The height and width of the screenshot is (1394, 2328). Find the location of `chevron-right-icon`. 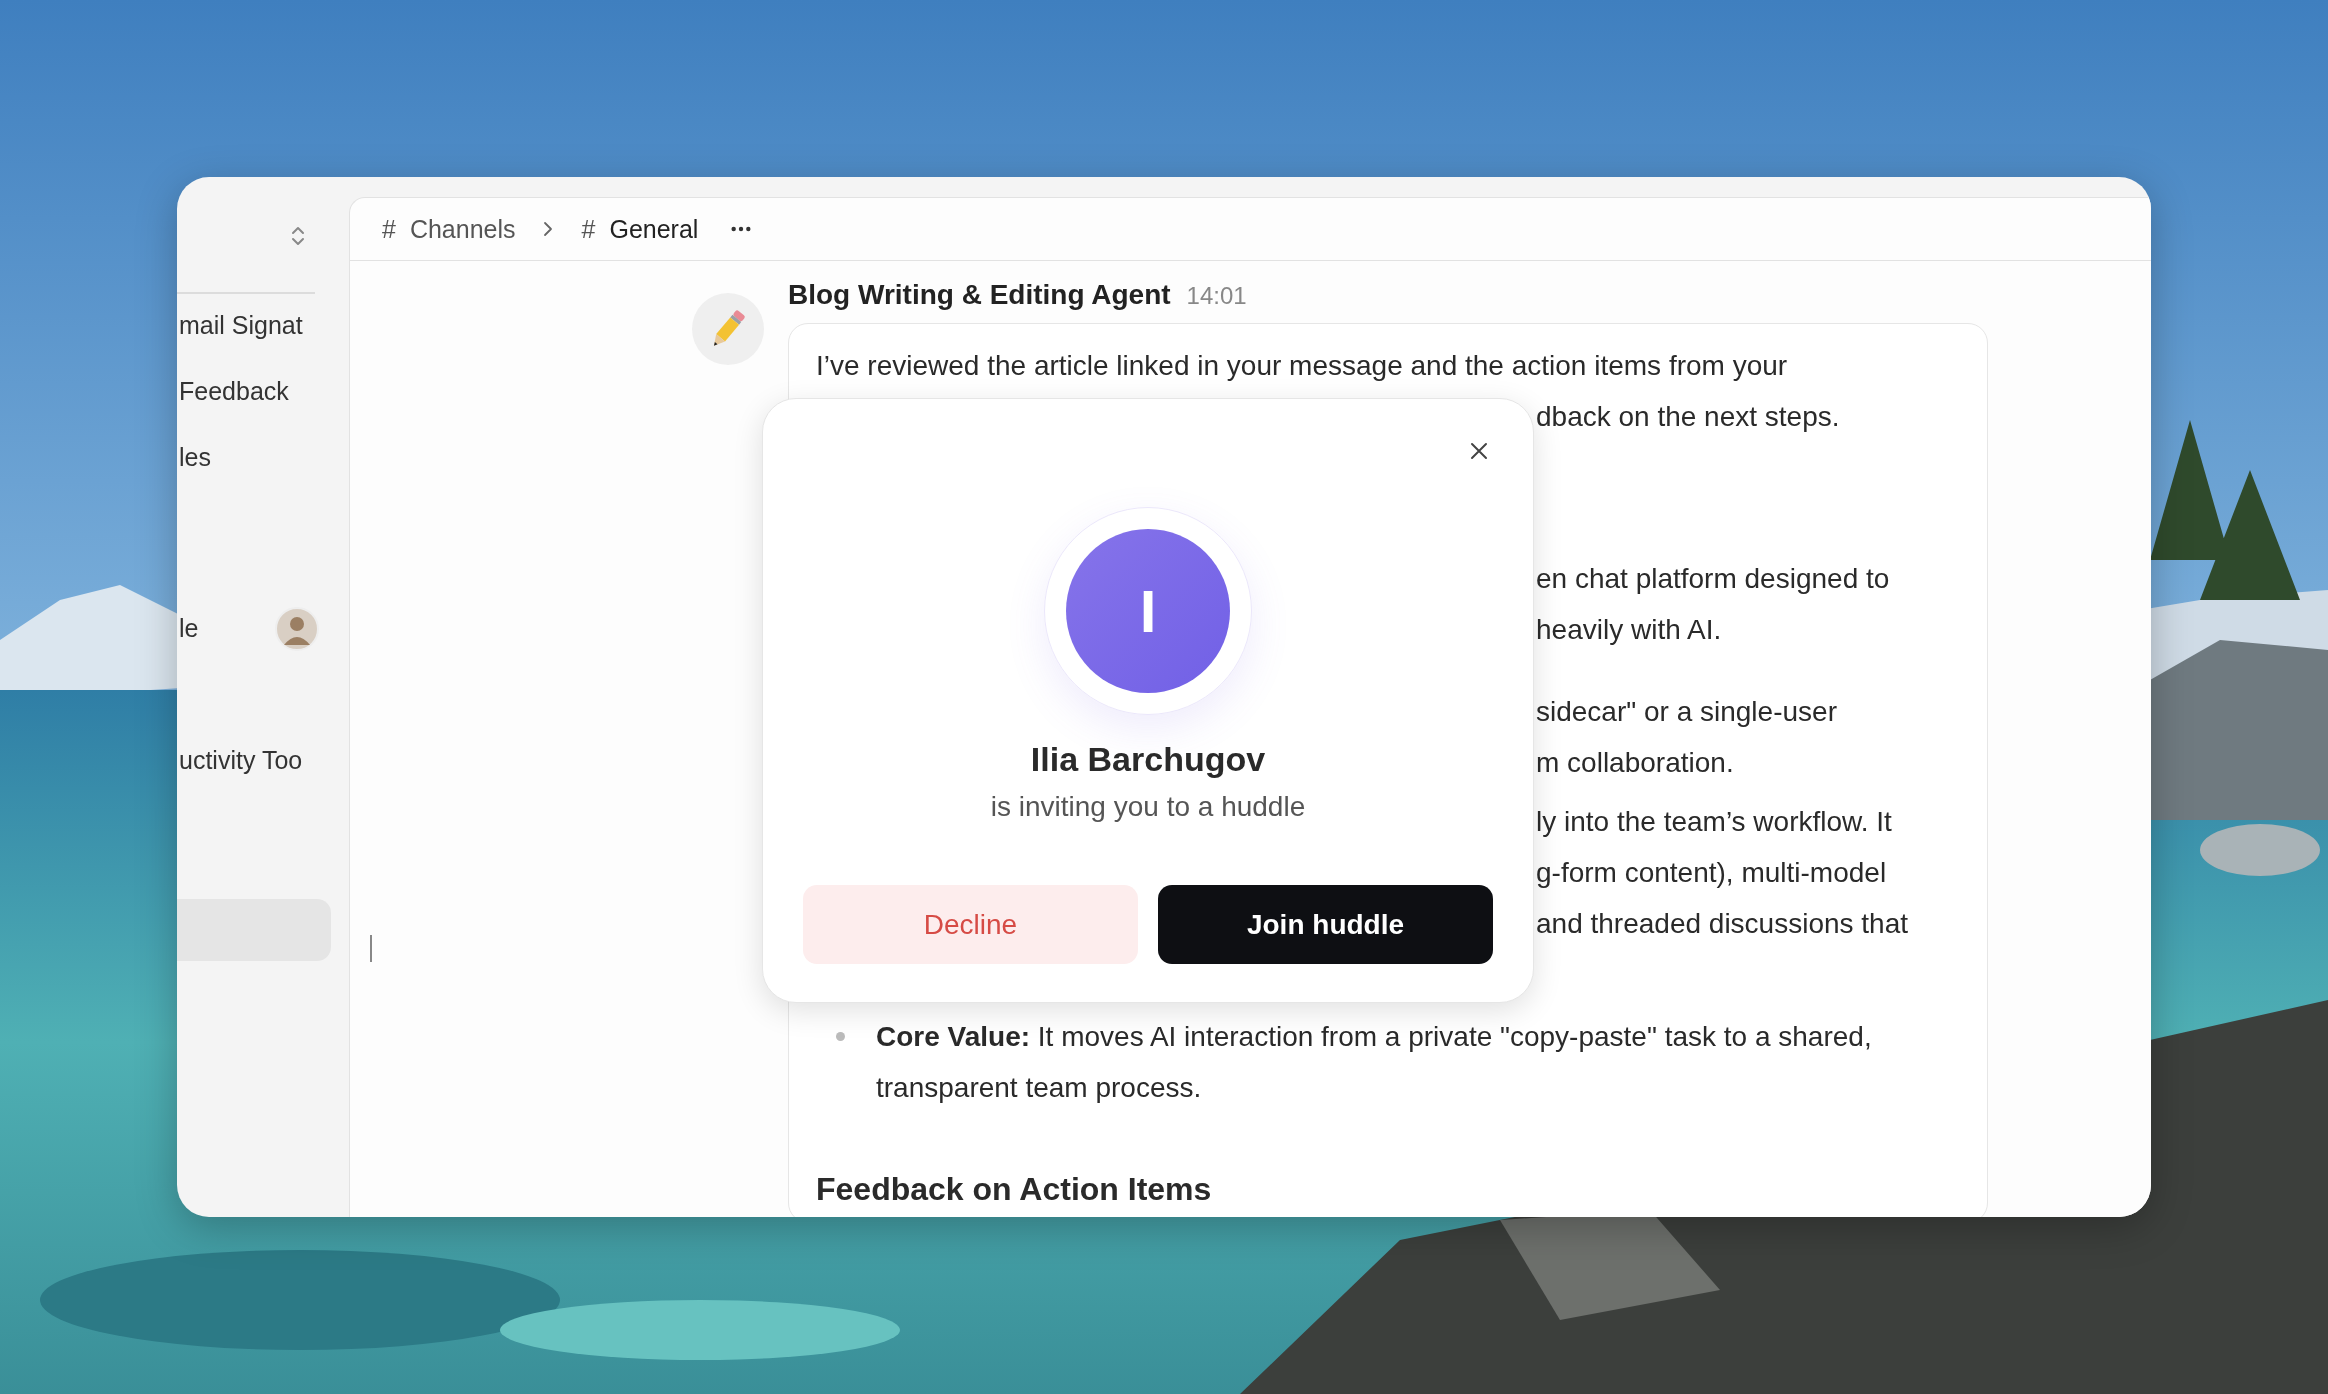

chevron-right-icon is located at coordinates (547, 229).